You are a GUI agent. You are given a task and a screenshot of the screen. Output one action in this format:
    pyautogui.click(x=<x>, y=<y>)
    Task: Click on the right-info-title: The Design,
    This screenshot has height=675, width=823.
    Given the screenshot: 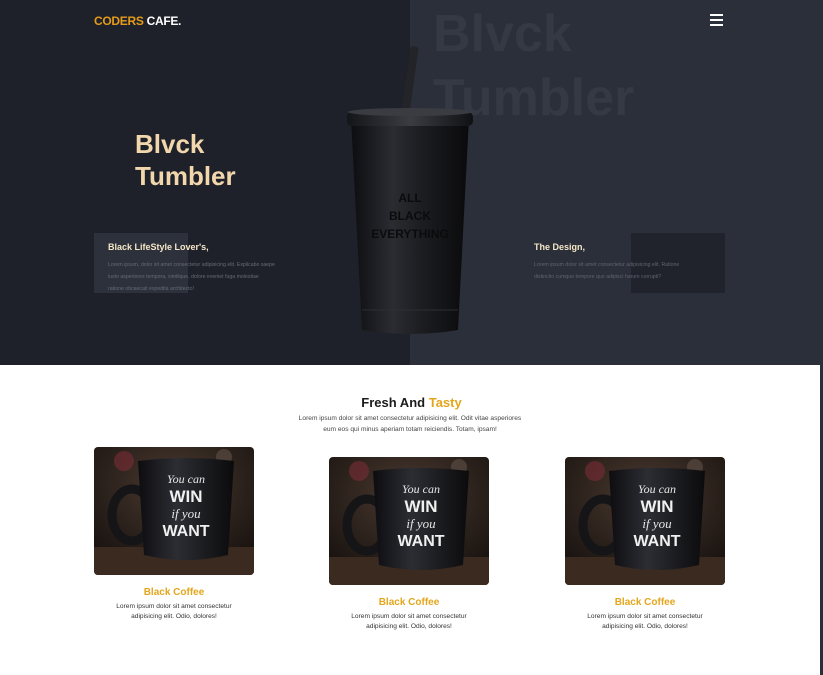 What is the action you would take?
    pyautogui.click(x=560, y=247)
    